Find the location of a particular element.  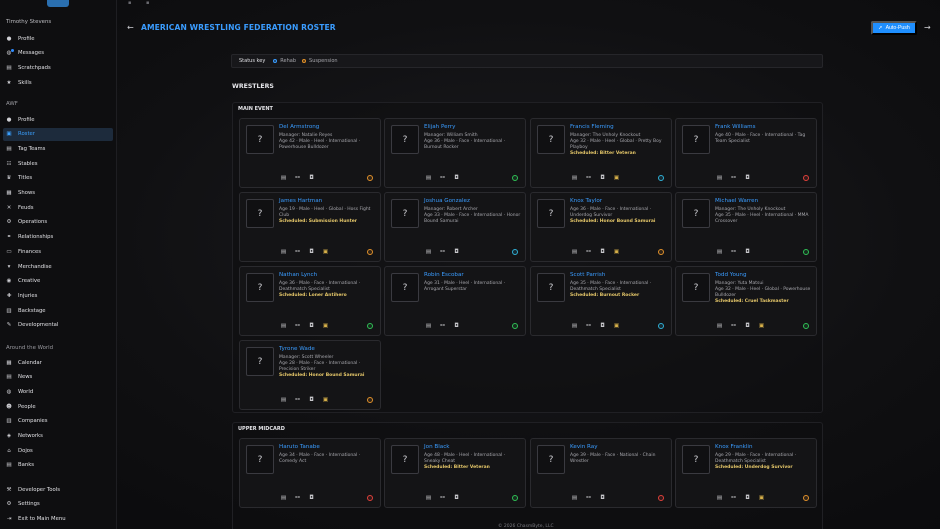

wrestler-name: Joshua Gonzalez is located at coordinates (447, 201).